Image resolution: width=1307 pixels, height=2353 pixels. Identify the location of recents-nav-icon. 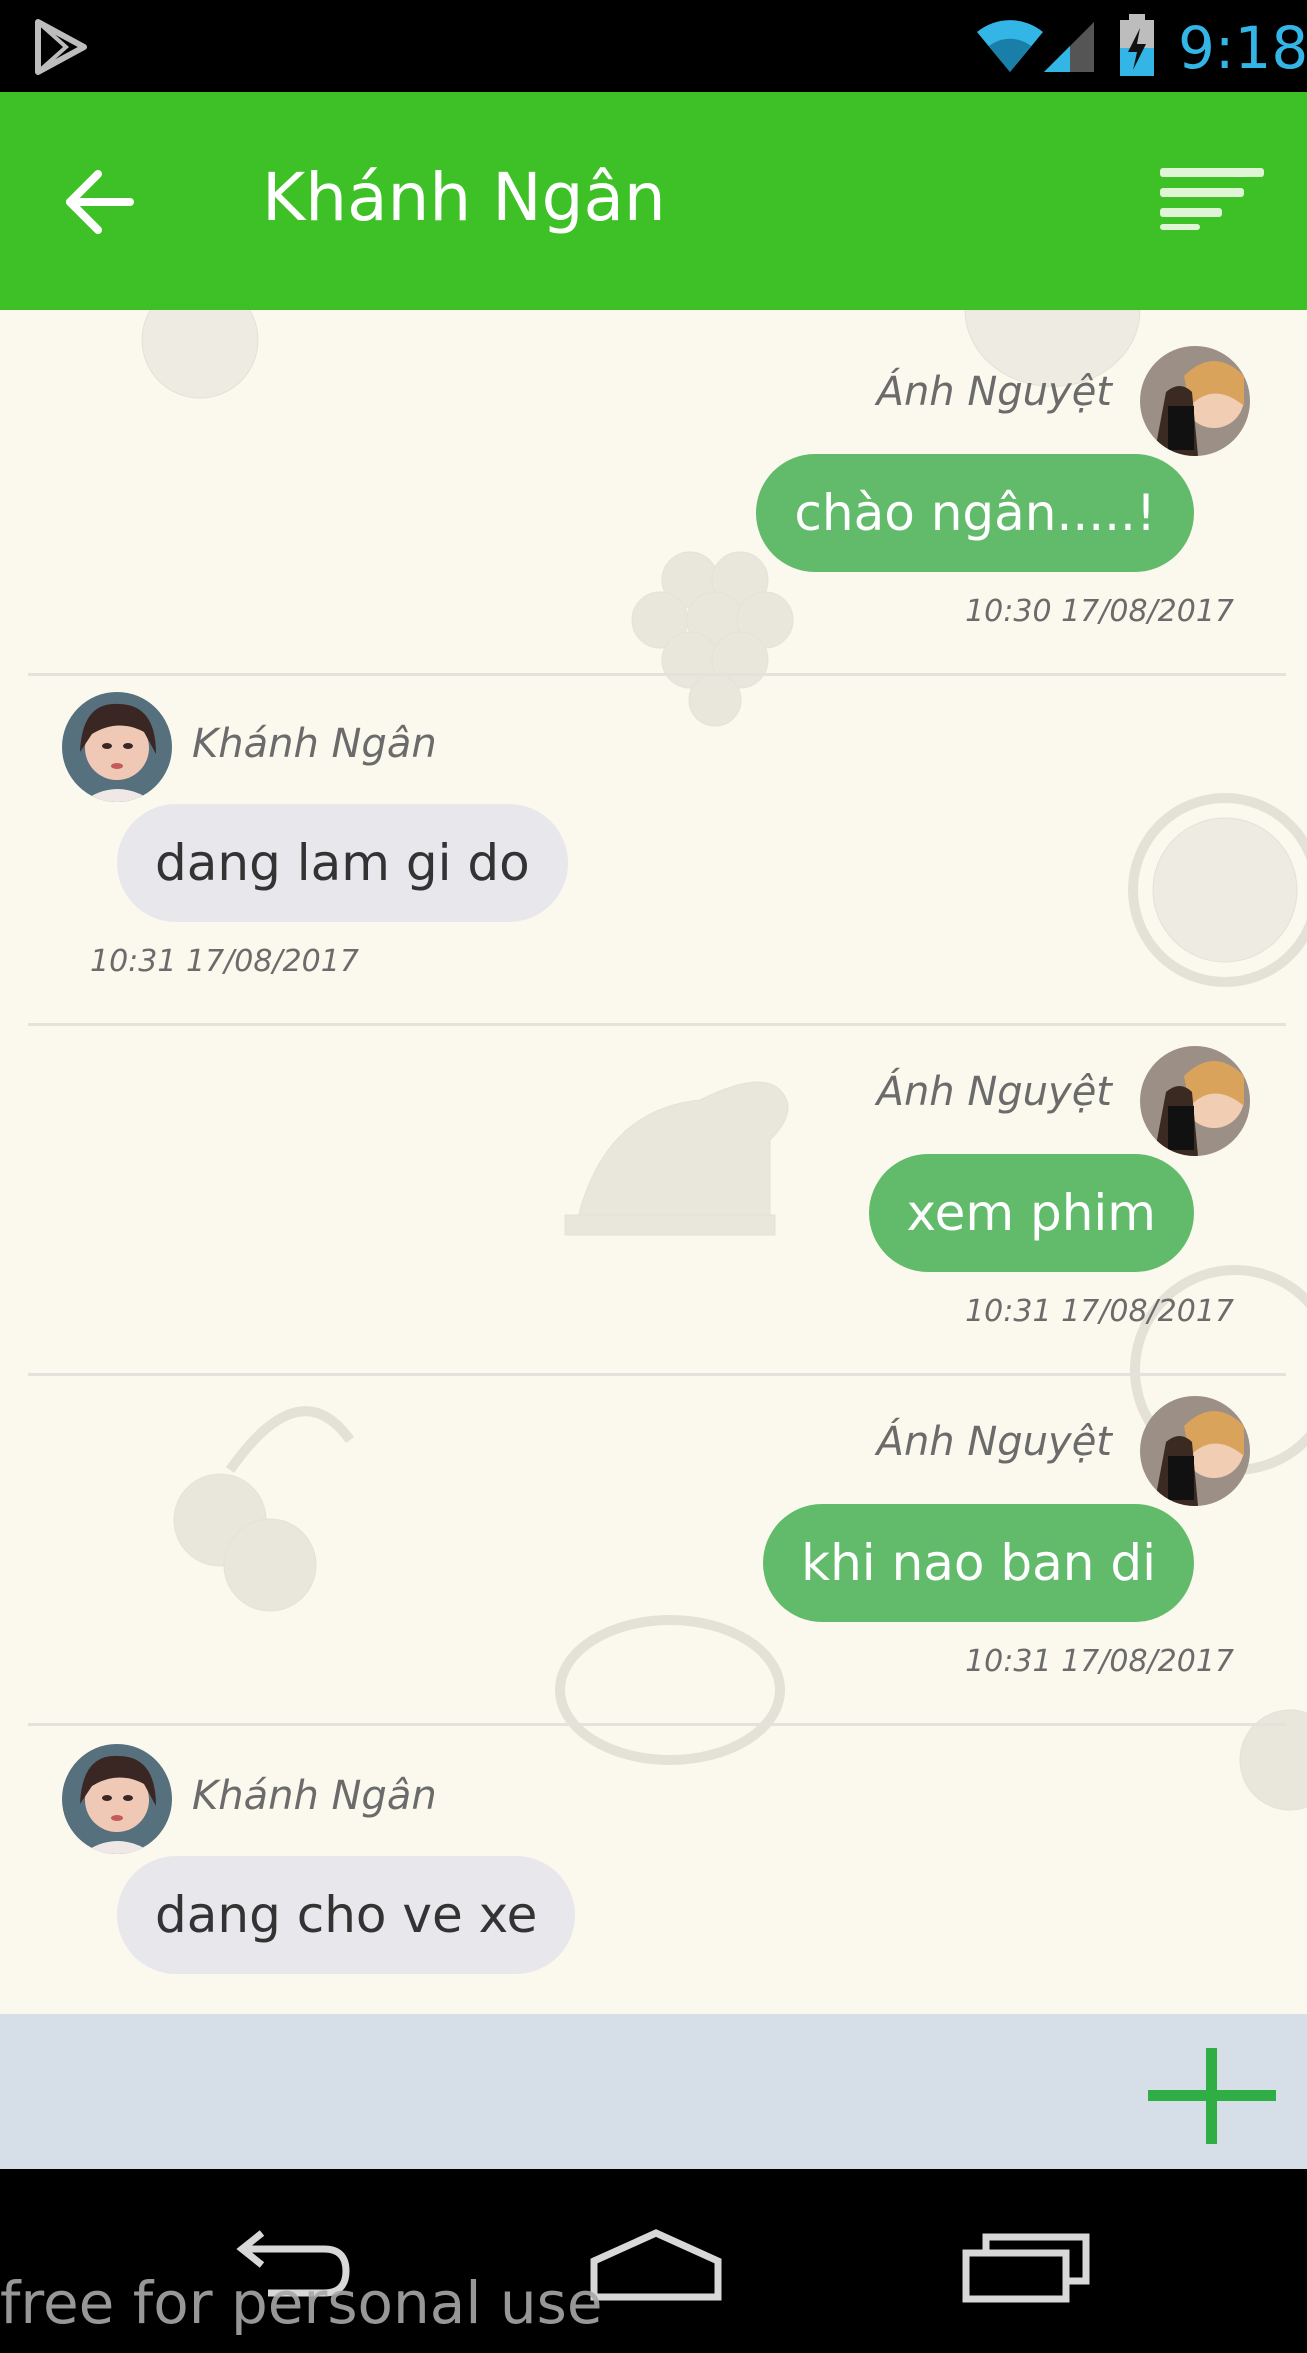
(1027, 2265).